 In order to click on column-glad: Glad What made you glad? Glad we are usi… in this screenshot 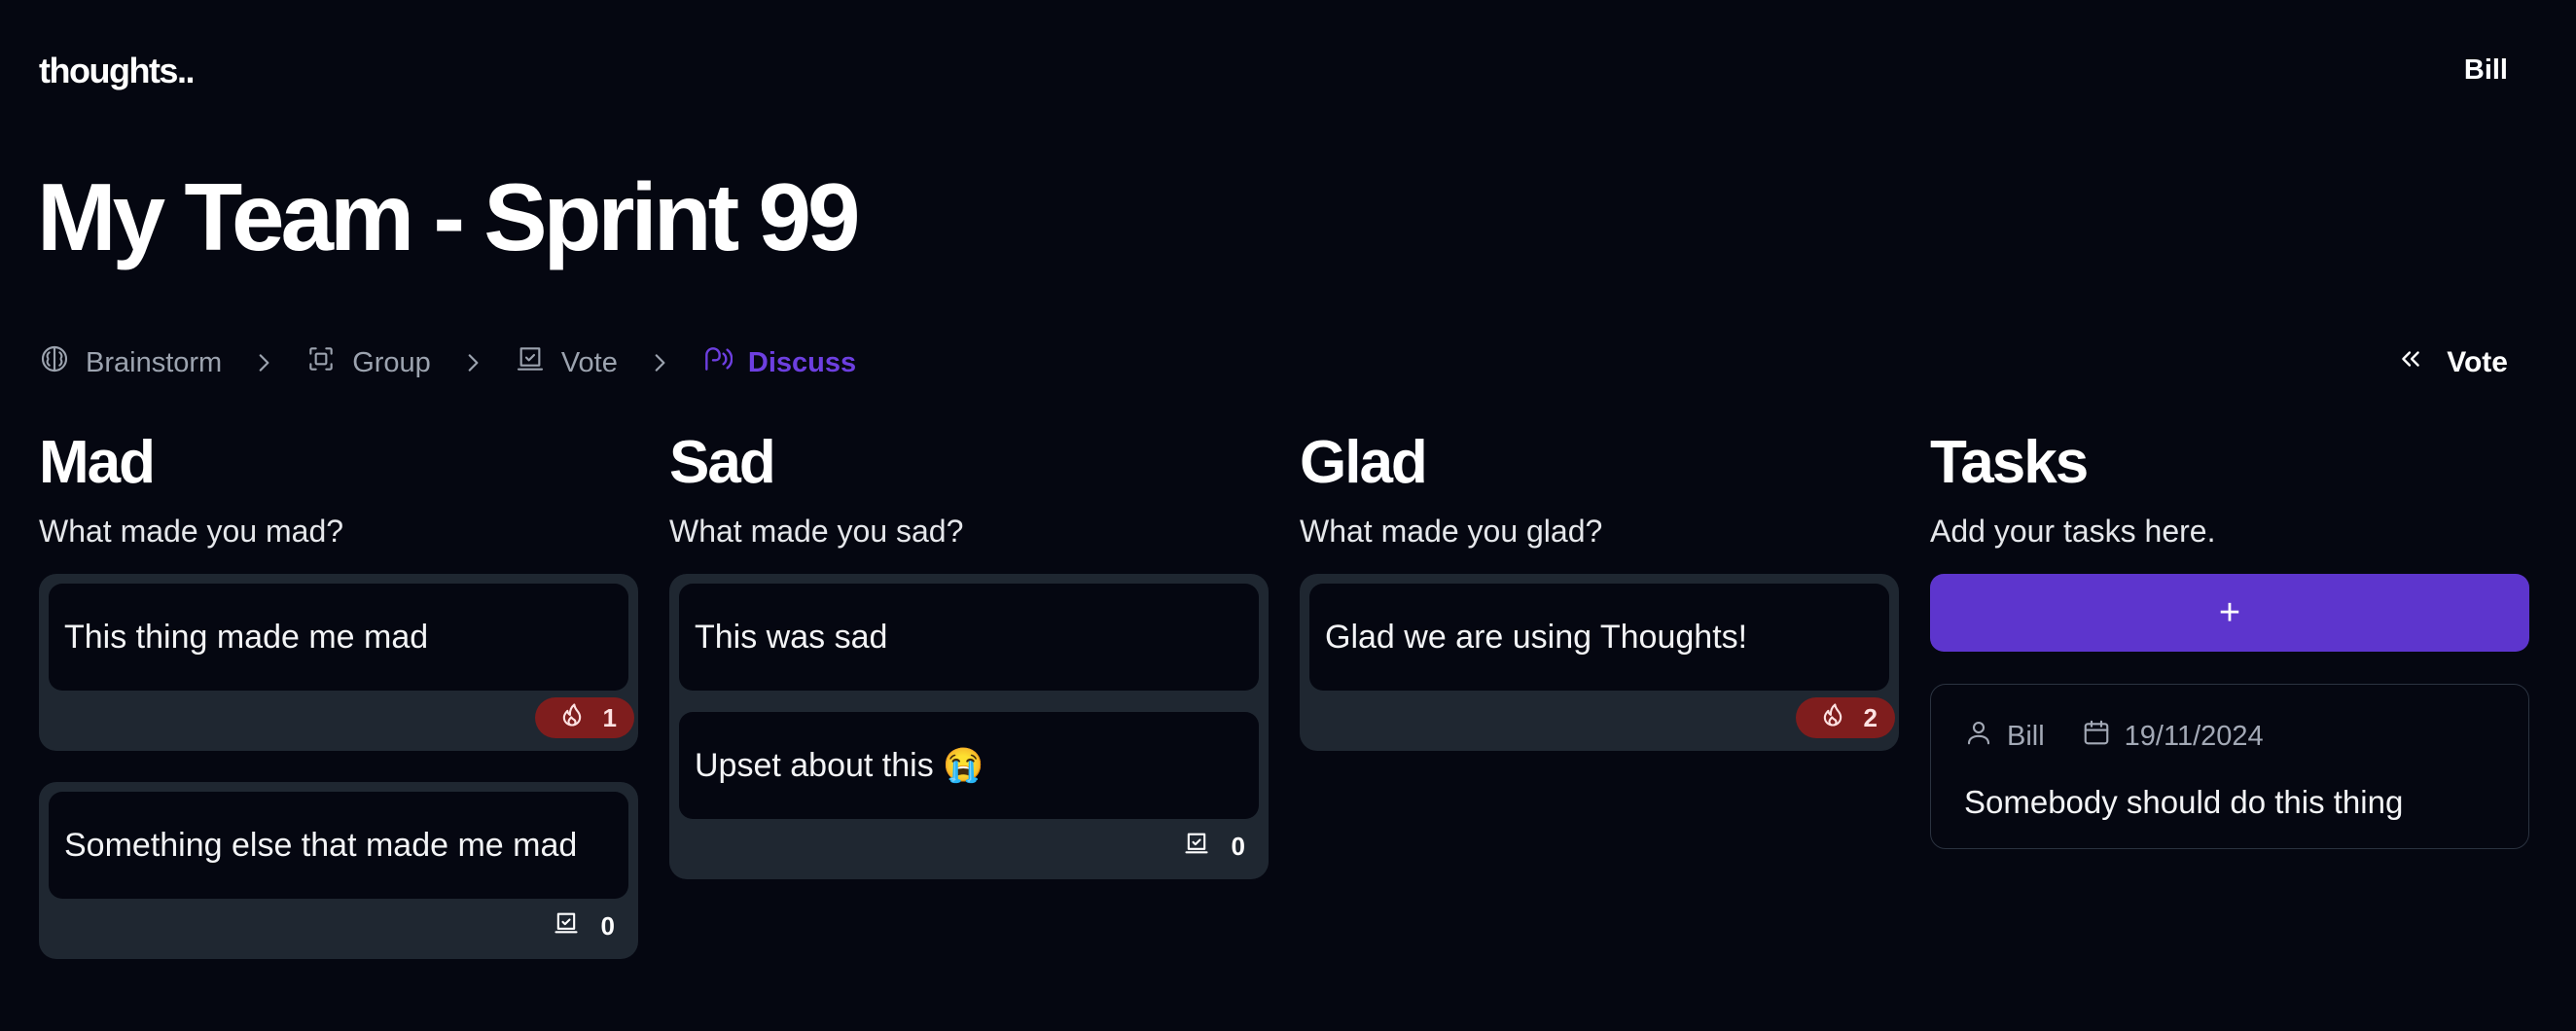, I will do `click(1599, 589)`.